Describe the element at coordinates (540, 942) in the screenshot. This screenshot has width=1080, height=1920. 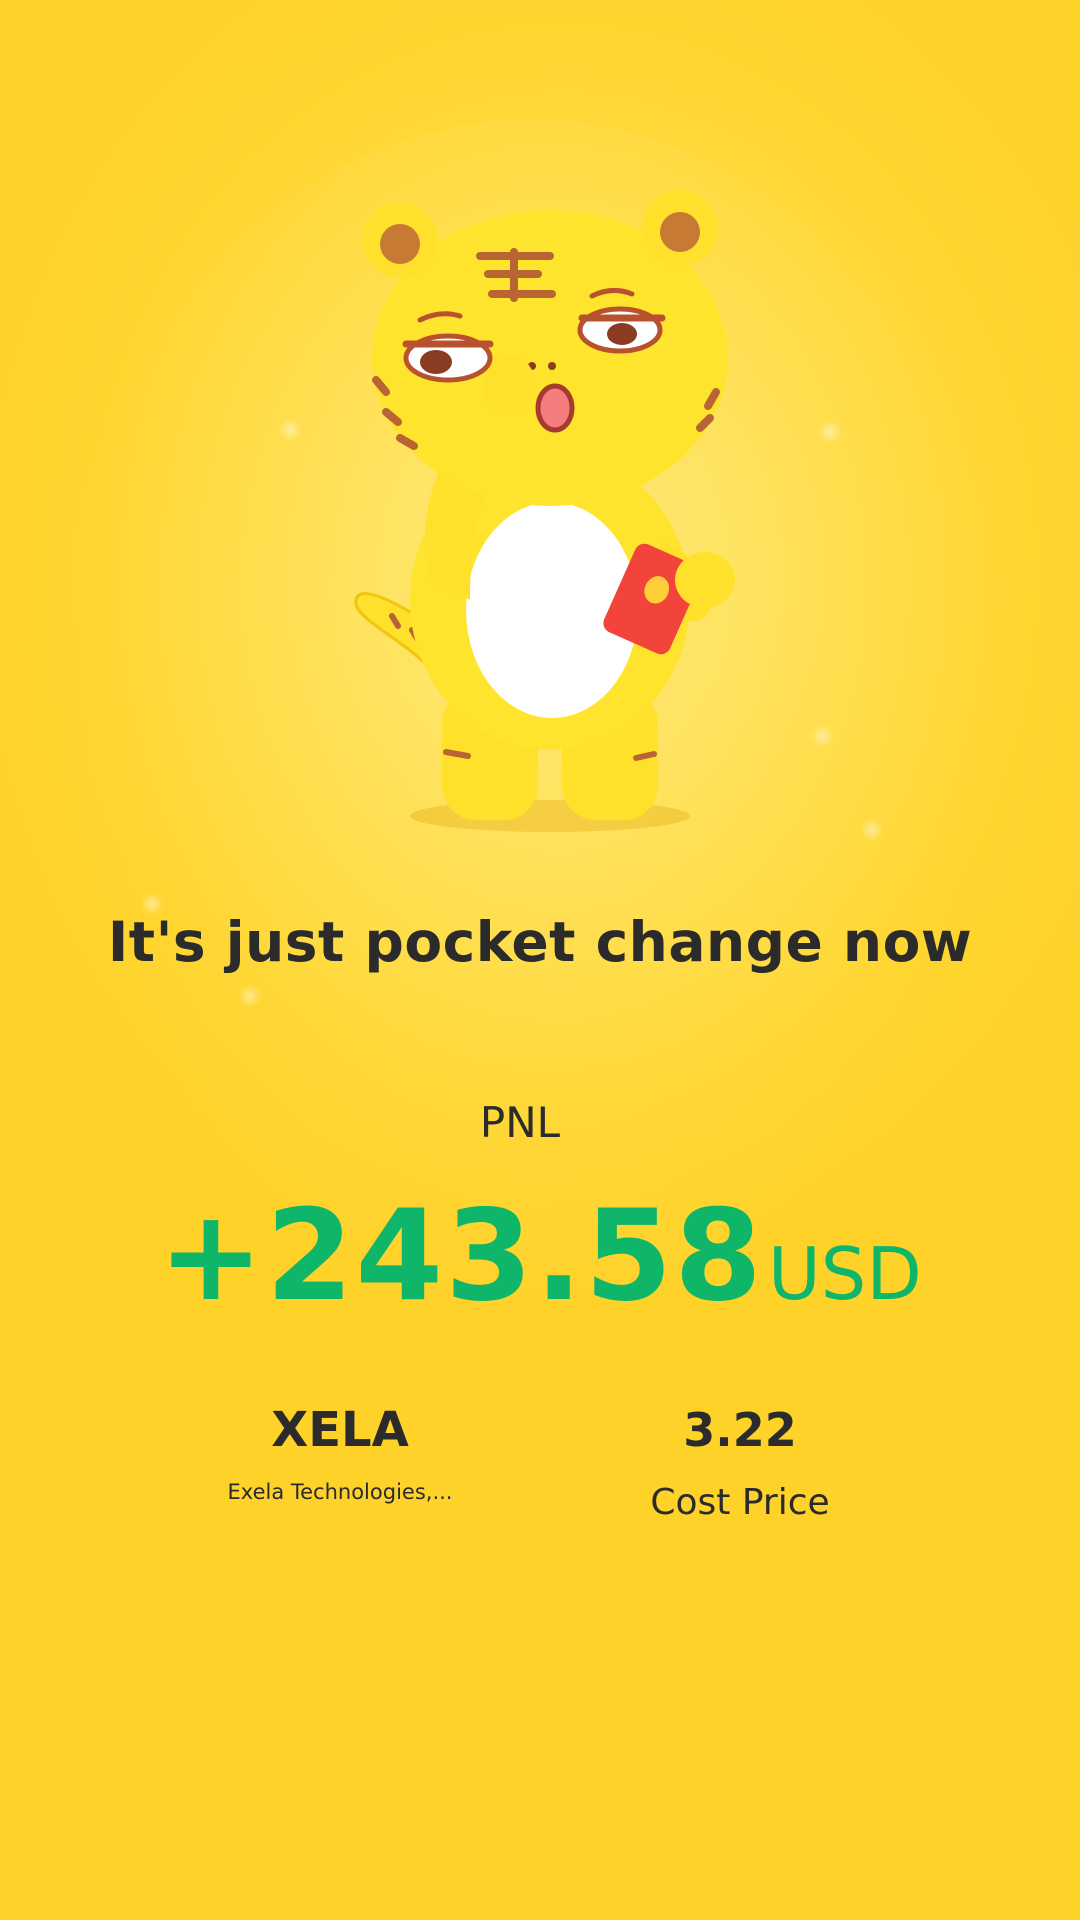
I see `headline-text: It's just pocket change now` at that location.